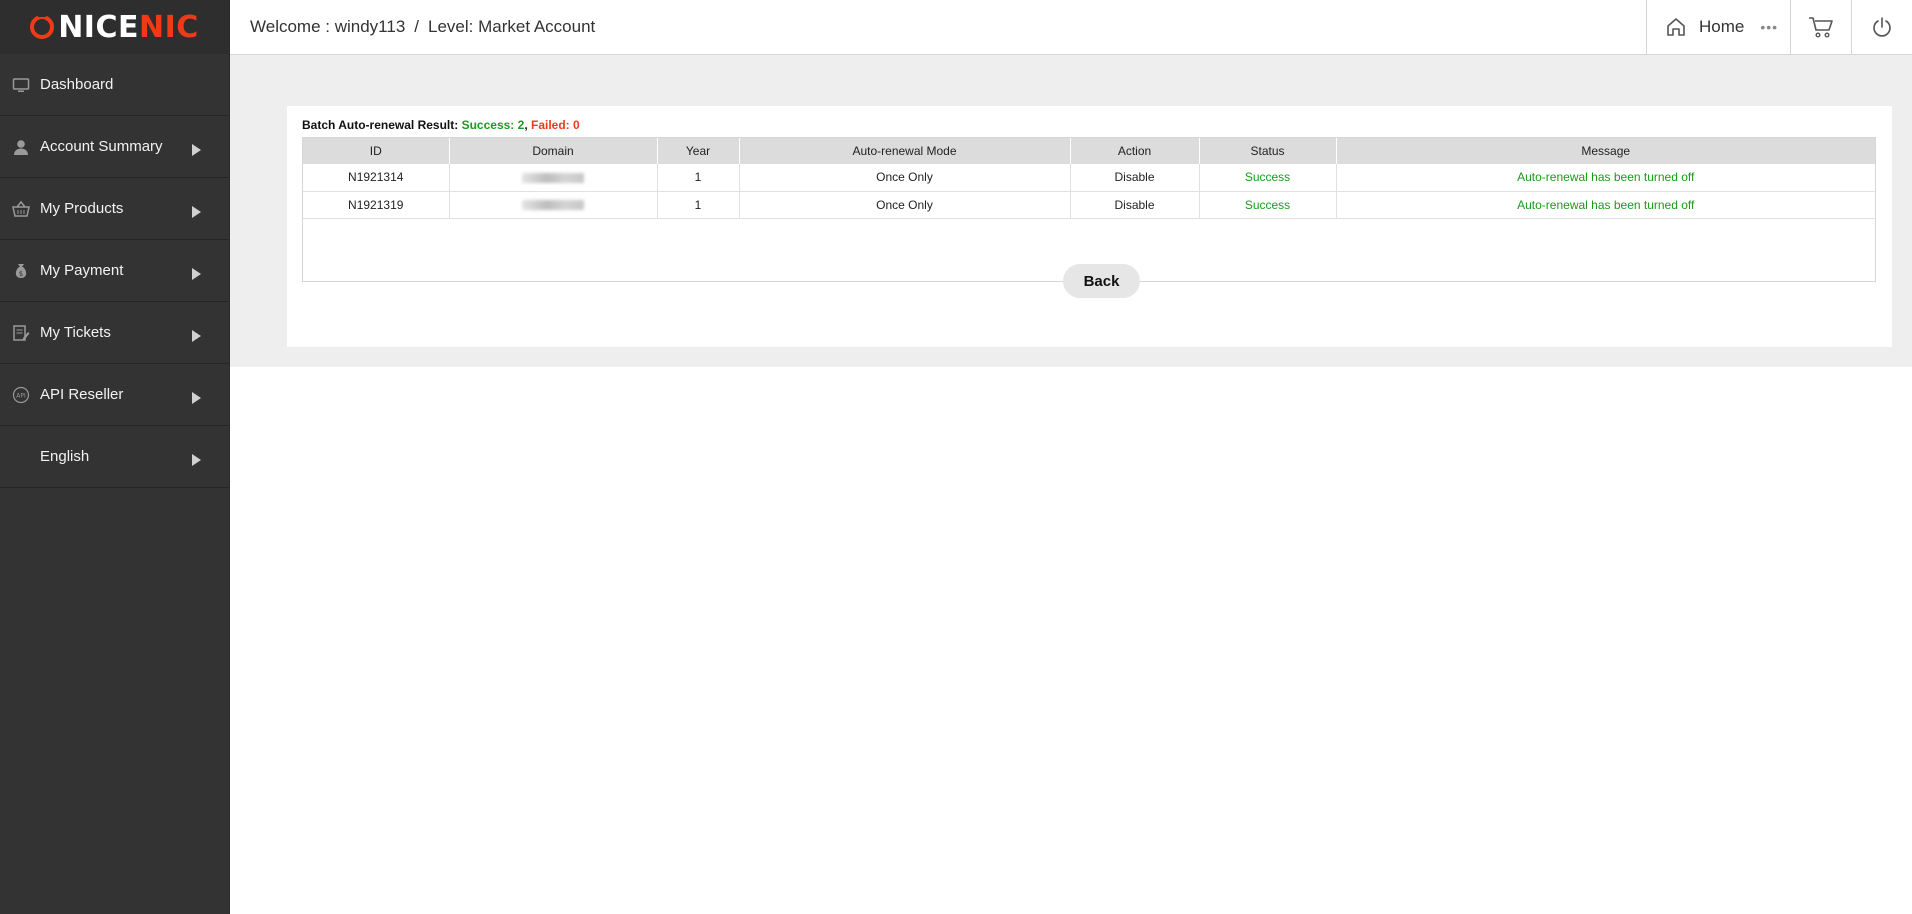 This screenshot has width=1912, height=914. Describe the element at coordinates (422, 27) in the screenshot. I see `welcome-text: Welcome : windy113 / Level: Market Account` at that location.